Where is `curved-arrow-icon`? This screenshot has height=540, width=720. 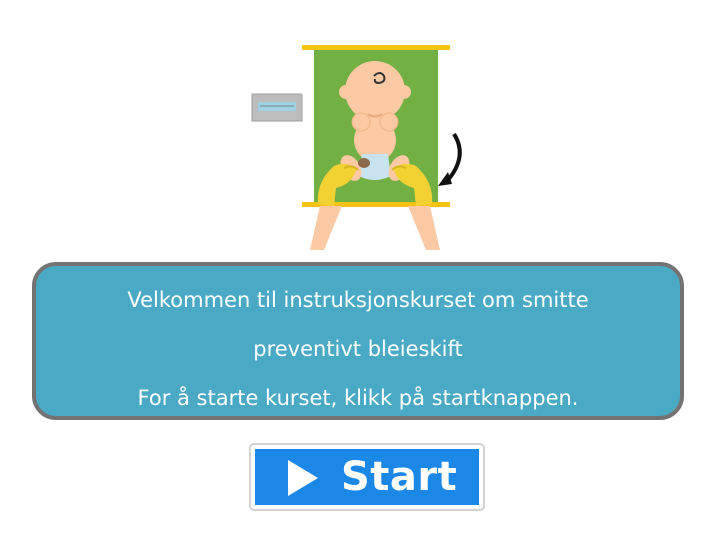 curved-arrow-icon is located at coordinates (450, 159).